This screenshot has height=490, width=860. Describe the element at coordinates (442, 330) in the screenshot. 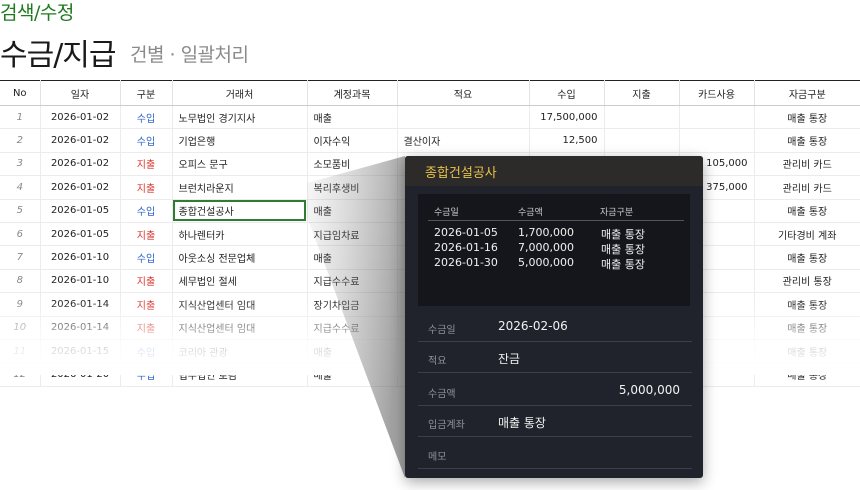

I see `collection-date-label: 수금일` at that location.